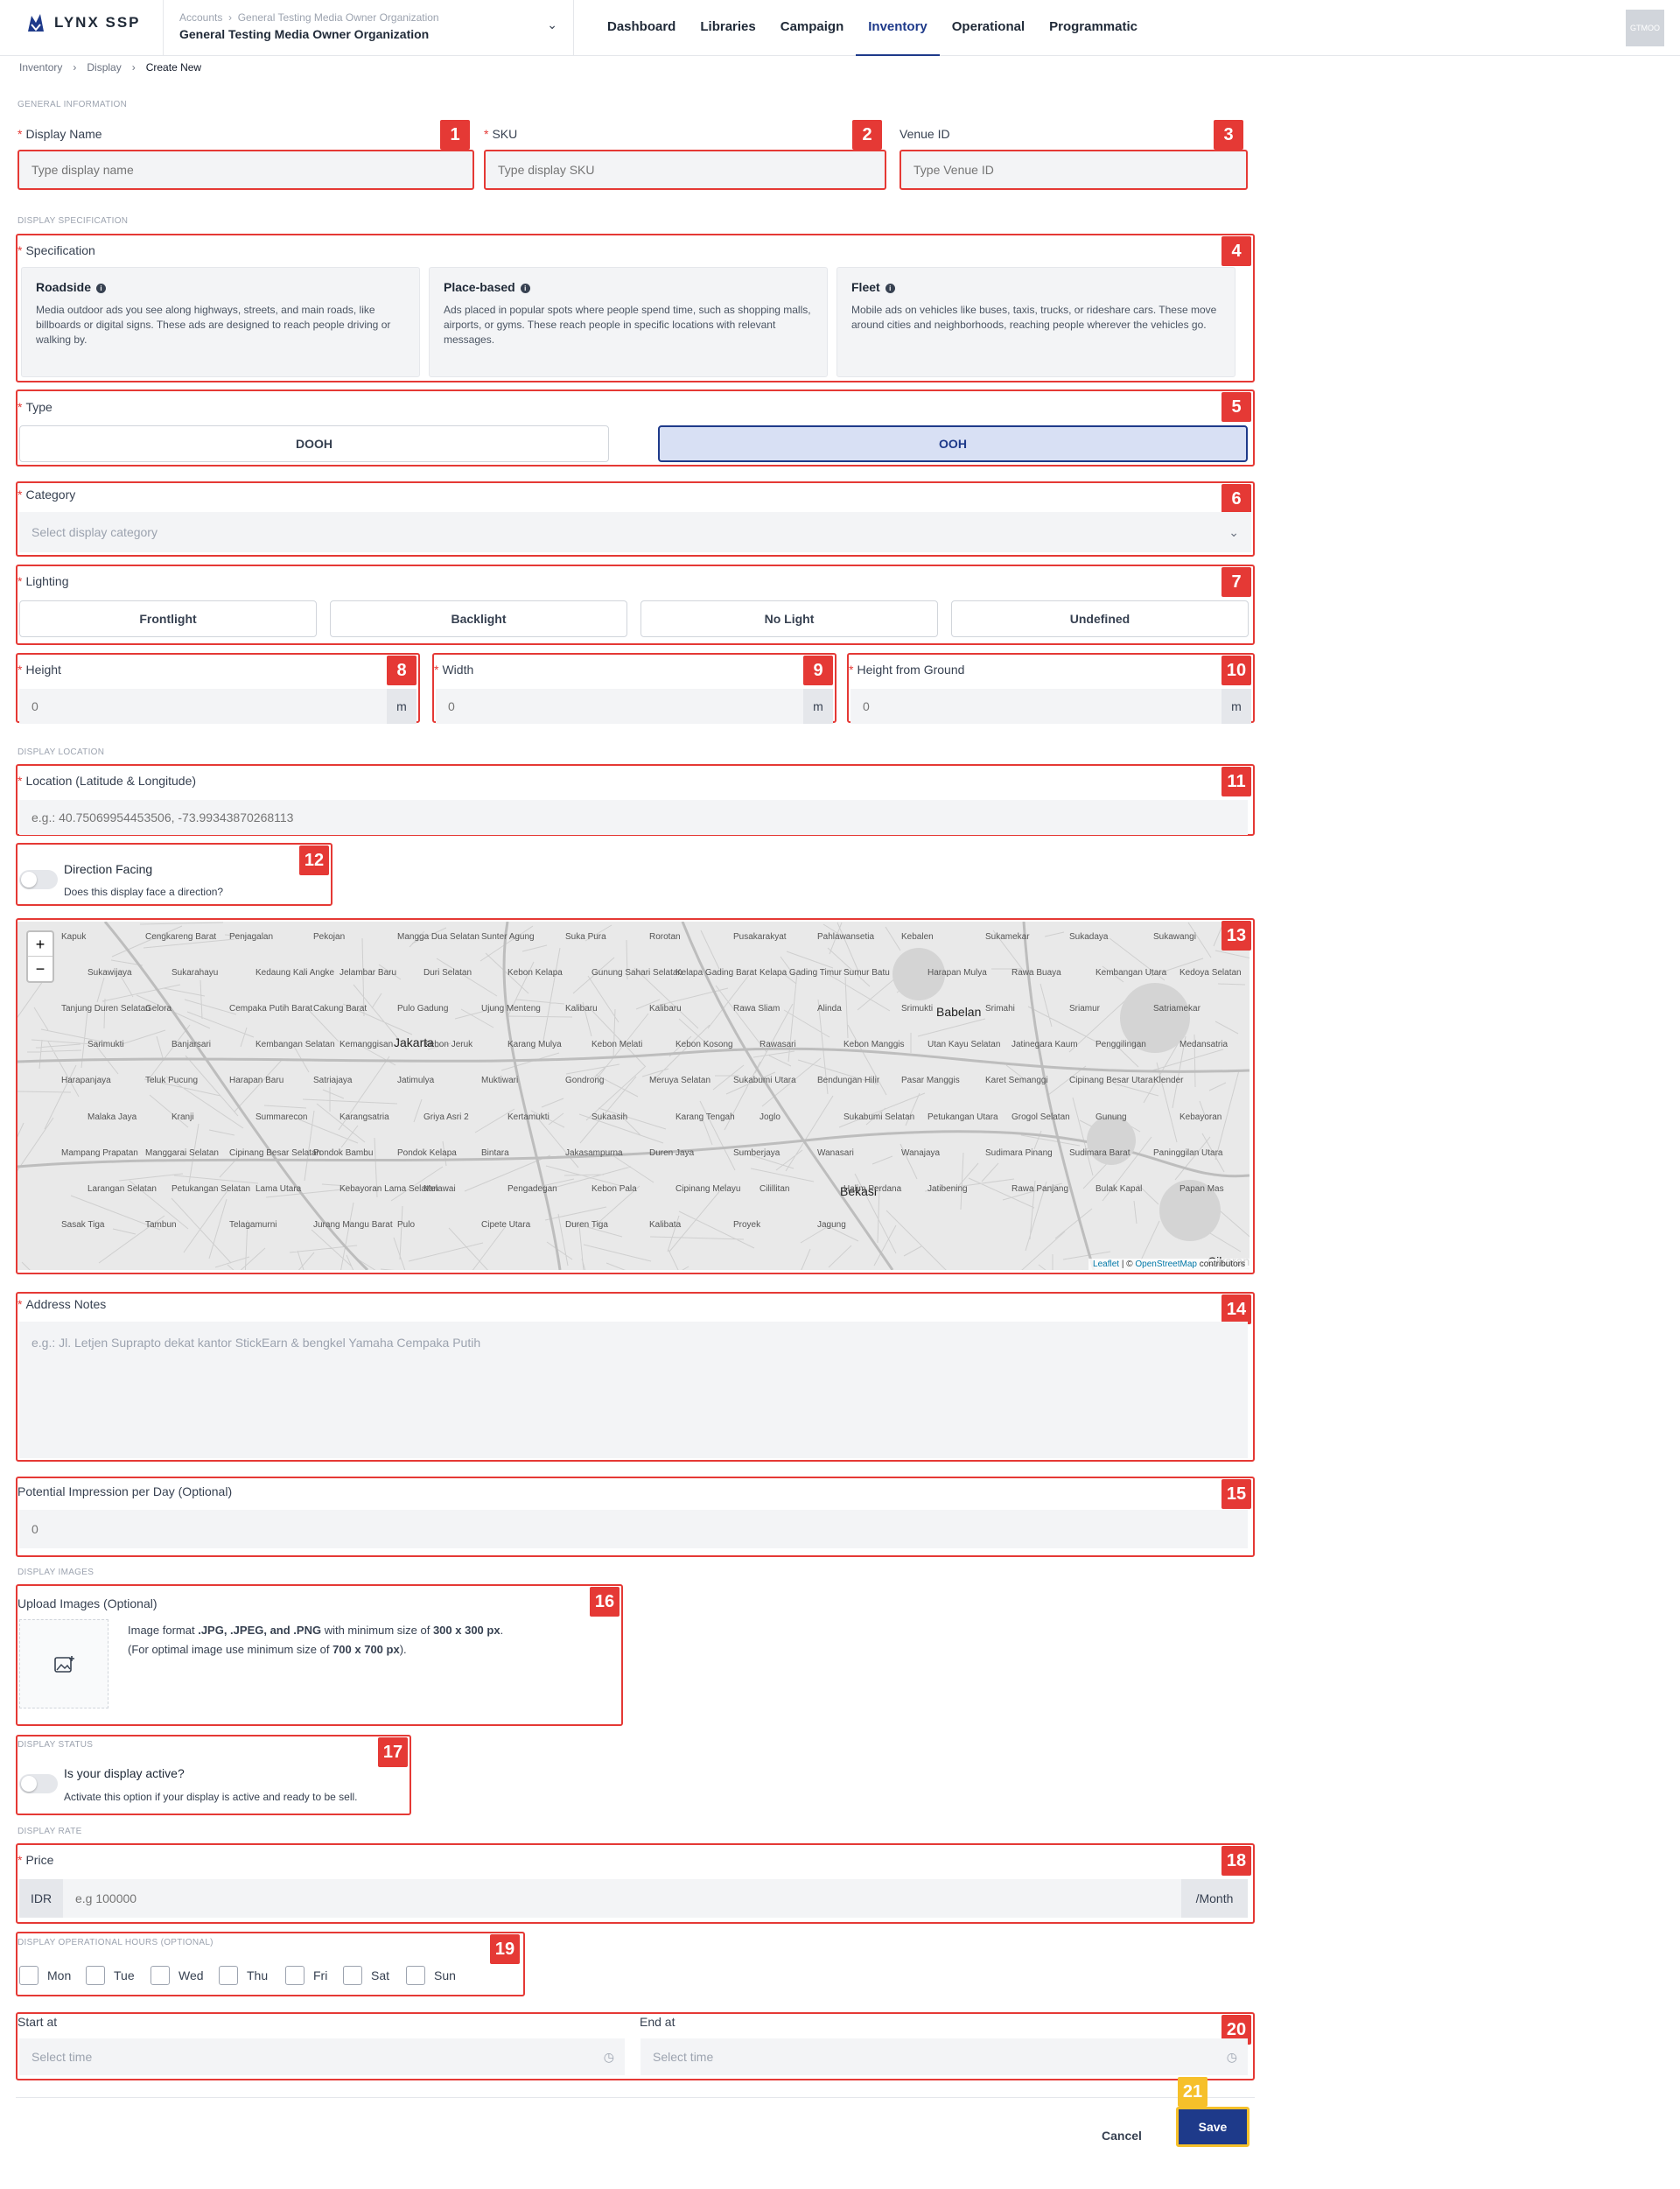 The width and height of the screenshot is (1680, 2189). Describe the element at coordinates (633, 1529) in the screenshot. I see `impression-input` at that location.